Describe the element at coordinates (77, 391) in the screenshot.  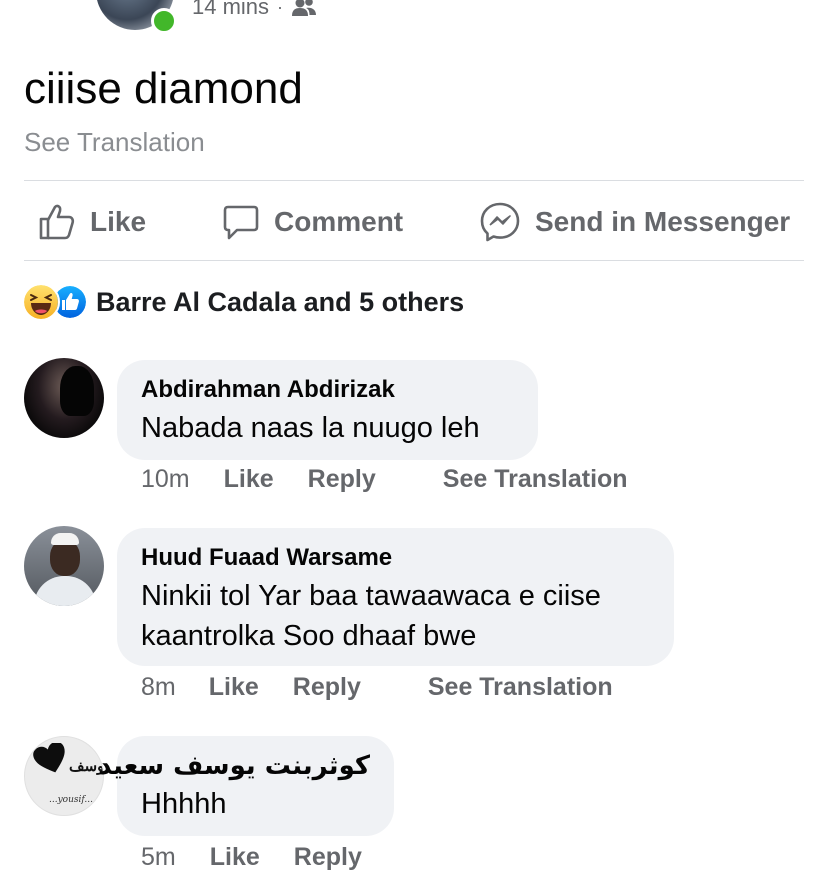
I see `silhouette-figure` at that location.